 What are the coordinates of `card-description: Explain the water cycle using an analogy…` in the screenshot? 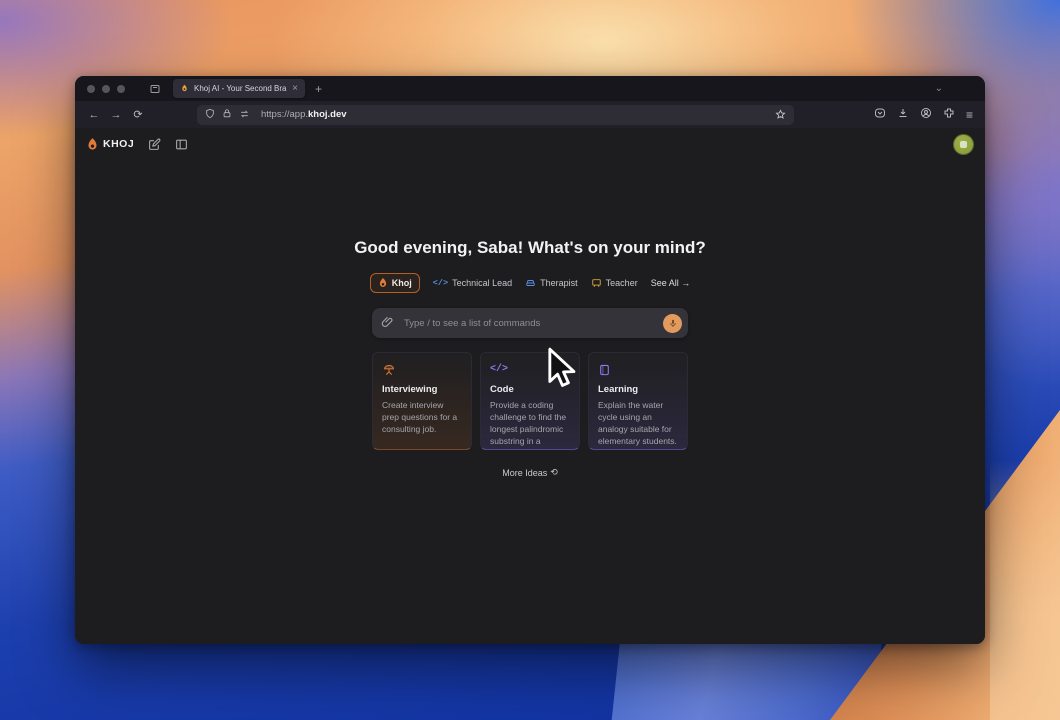 It's located at (637, 423).